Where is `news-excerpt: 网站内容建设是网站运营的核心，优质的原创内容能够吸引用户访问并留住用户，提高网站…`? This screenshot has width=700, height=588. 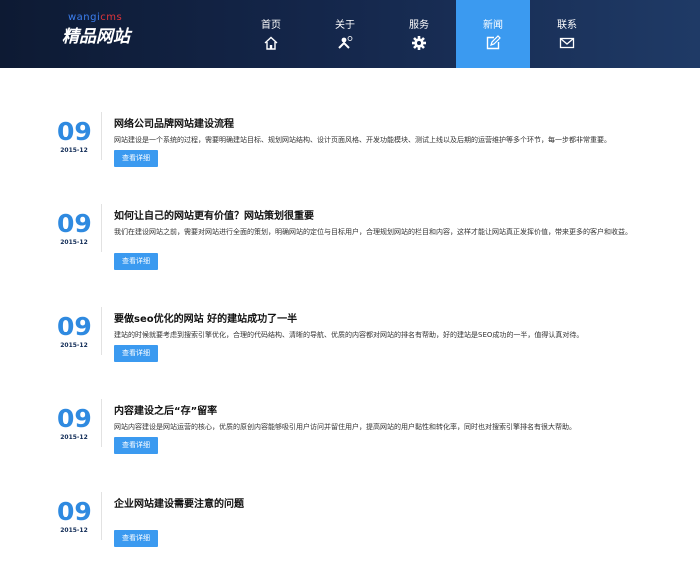 news-excerpt: 网站内容建设是网站运营的核心，优质的原创内容能够吸引用户访问并留住用户，提高网站… is located at coordinates (345, 427).